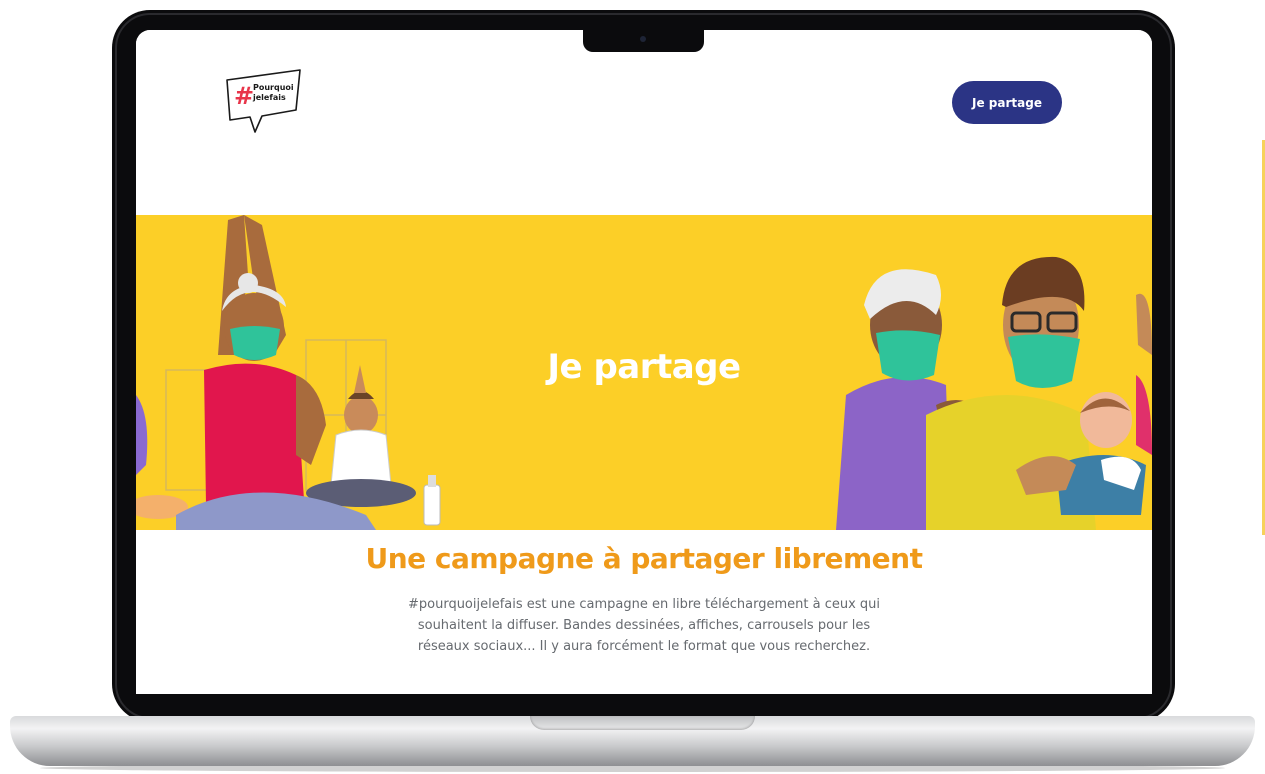 This screenshot has height=774, width=1265. I want to click on pourquoijelefais-logo: # Pourquoi jelefais, so click(264, 100).